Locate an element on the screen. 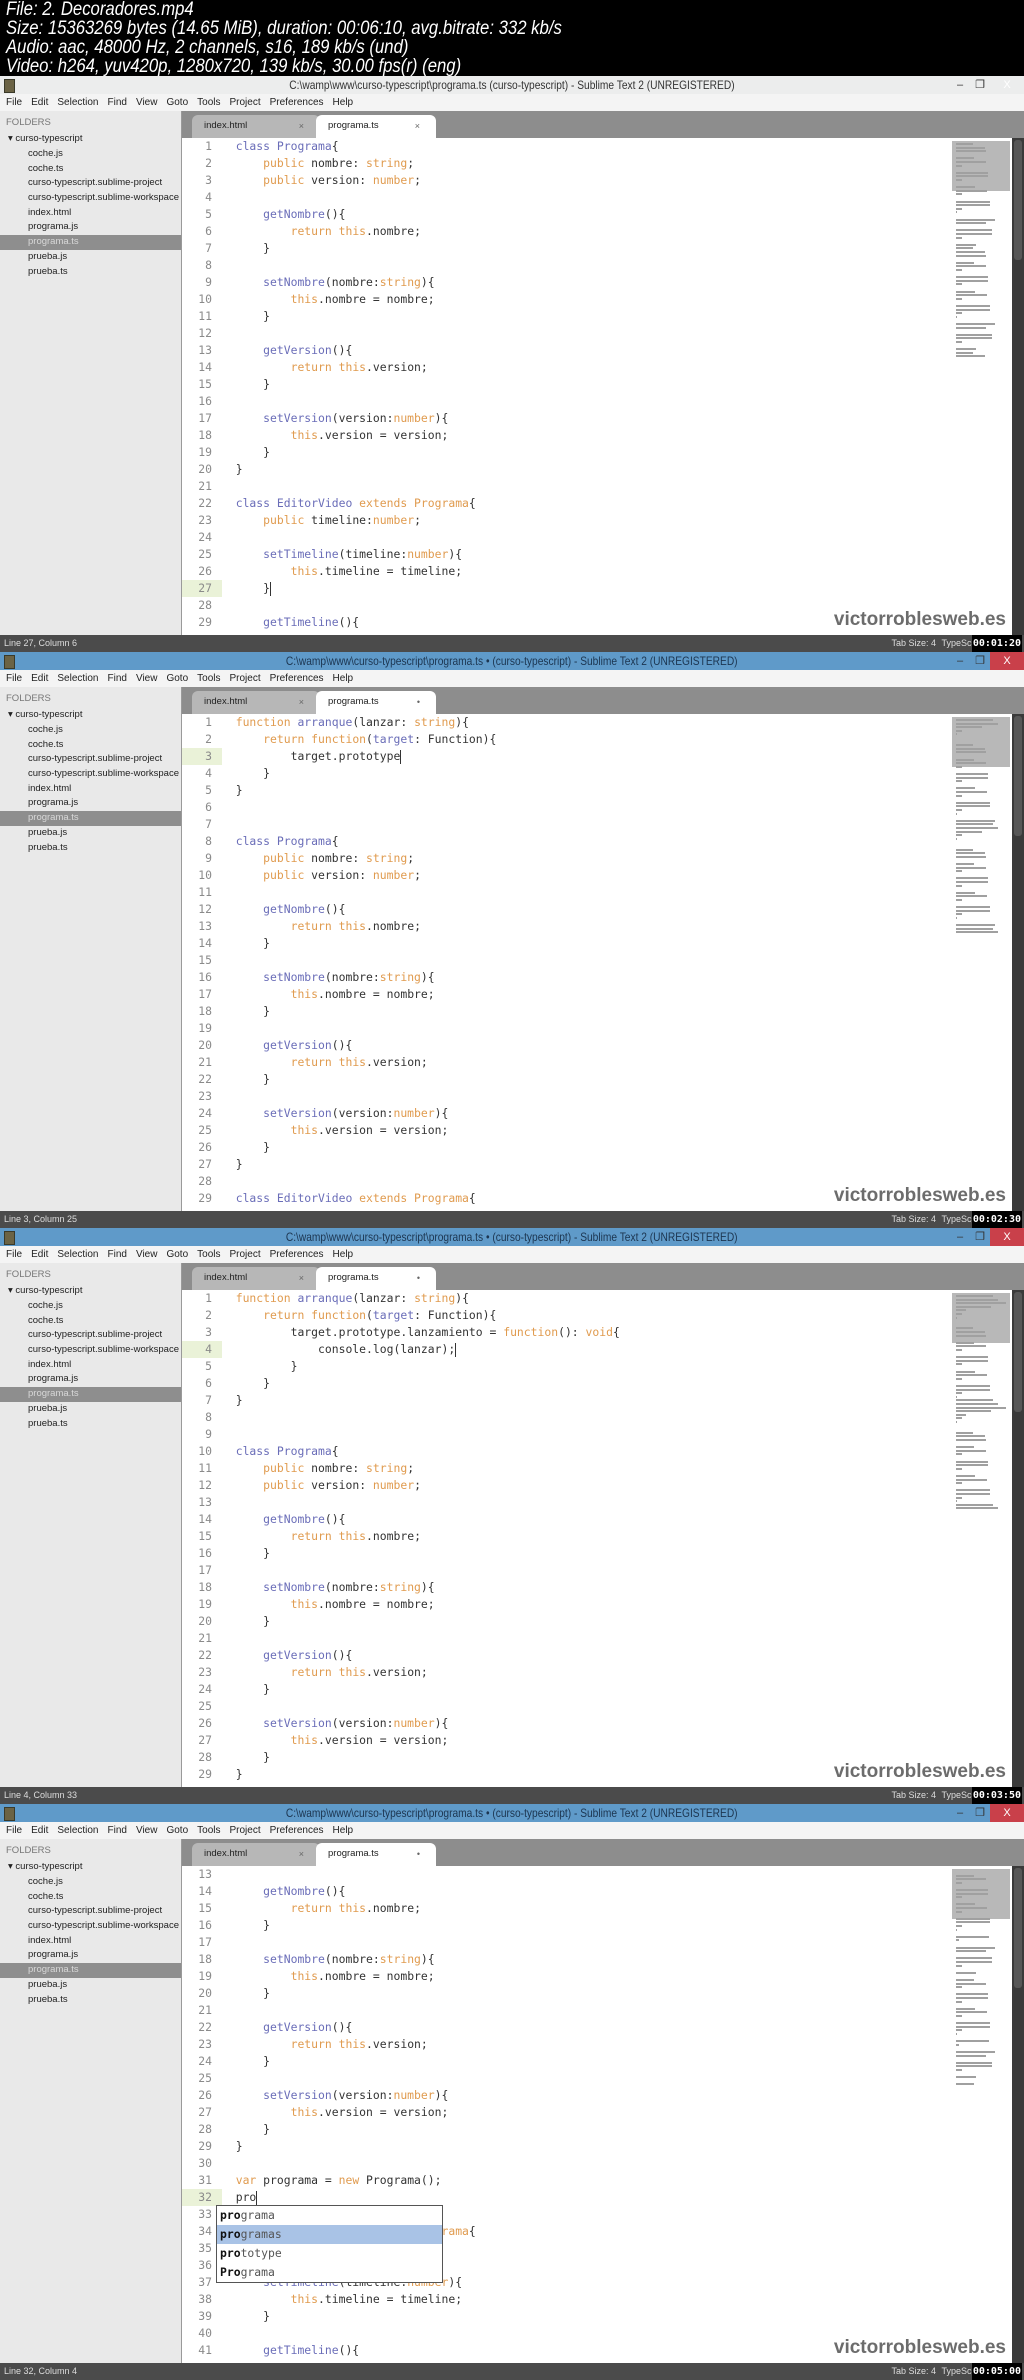 The image size is (1024, 2380). tab-programa-ts: programa.ts × is located at coordinates (376, 126).